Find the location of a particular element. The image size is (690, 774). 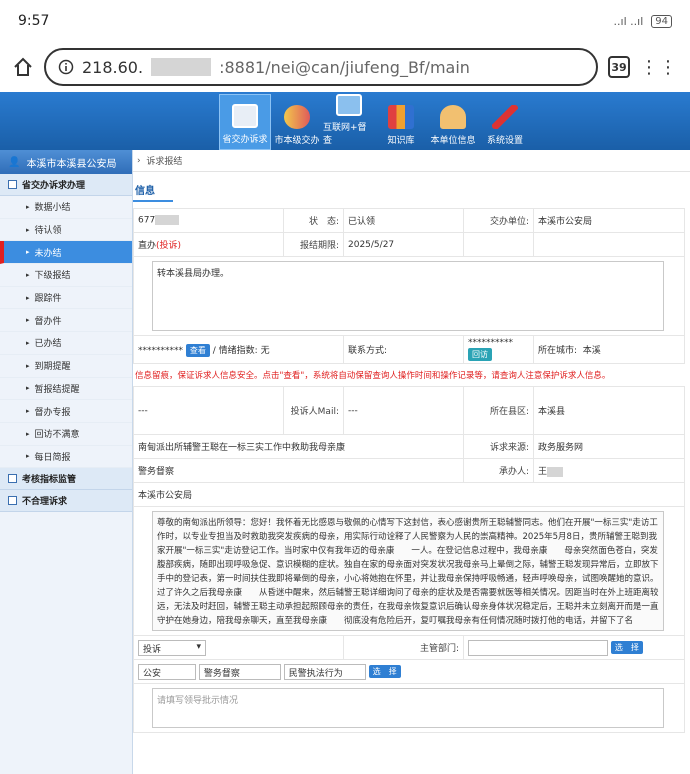

sidebar-group-unreasonable: 不合理诉求 is located at coordinates (66, 501).